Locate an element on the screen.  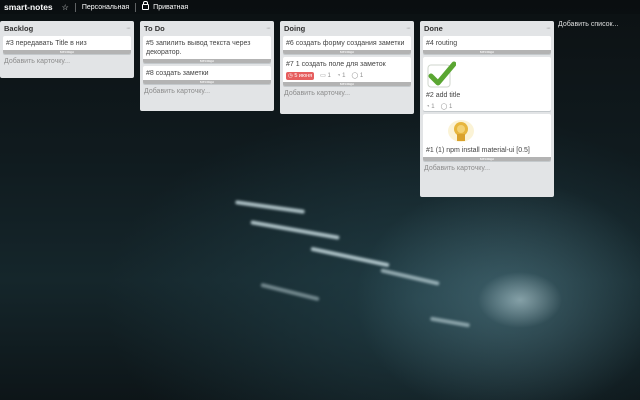
card: #6 создать форму создания заметки месяцы is located at coordinates (347, 45).